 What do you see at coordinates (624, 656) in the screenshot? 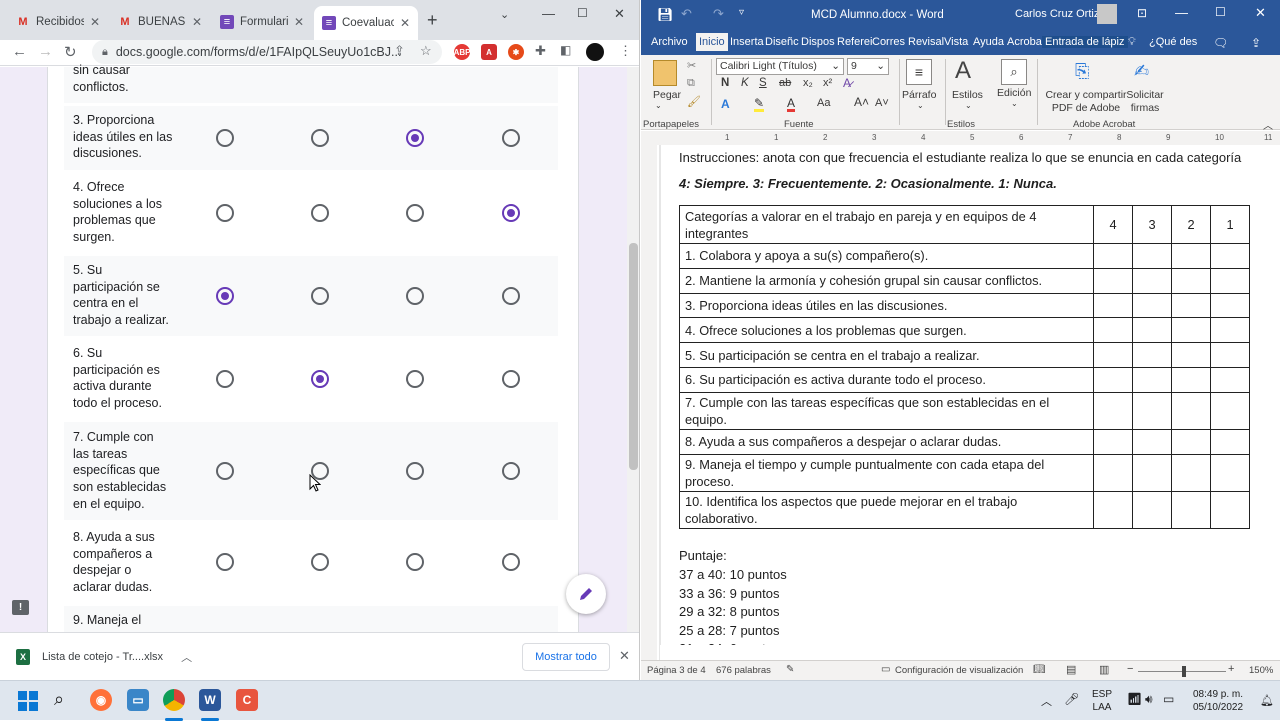
I see `close-downloads-icon: ✕` at bounding box center [624, 656].